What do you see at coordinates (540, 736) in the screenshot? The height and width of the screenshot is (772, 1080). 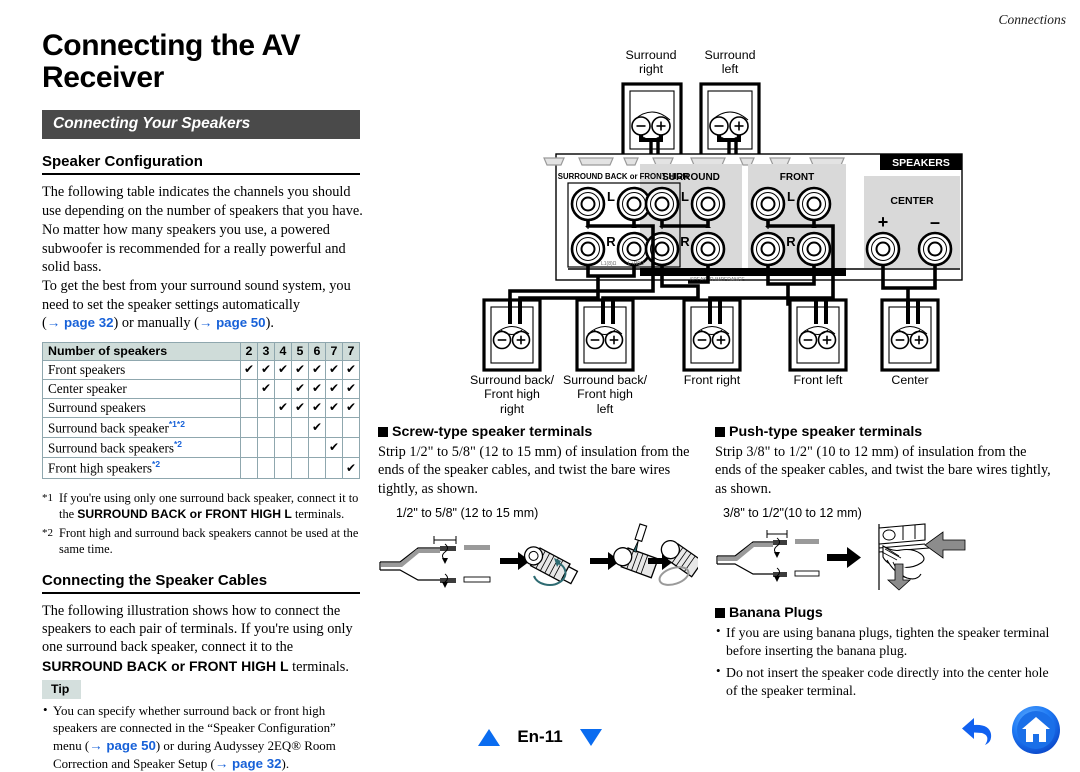 I see `page-number: En-11` at bounding box center [540, 736].